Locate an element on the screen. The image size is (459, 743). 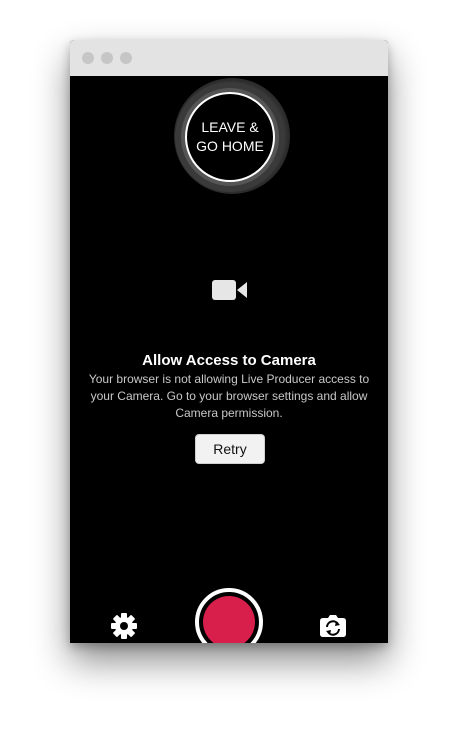
window-titlebar is located at coordinates (229, 58).